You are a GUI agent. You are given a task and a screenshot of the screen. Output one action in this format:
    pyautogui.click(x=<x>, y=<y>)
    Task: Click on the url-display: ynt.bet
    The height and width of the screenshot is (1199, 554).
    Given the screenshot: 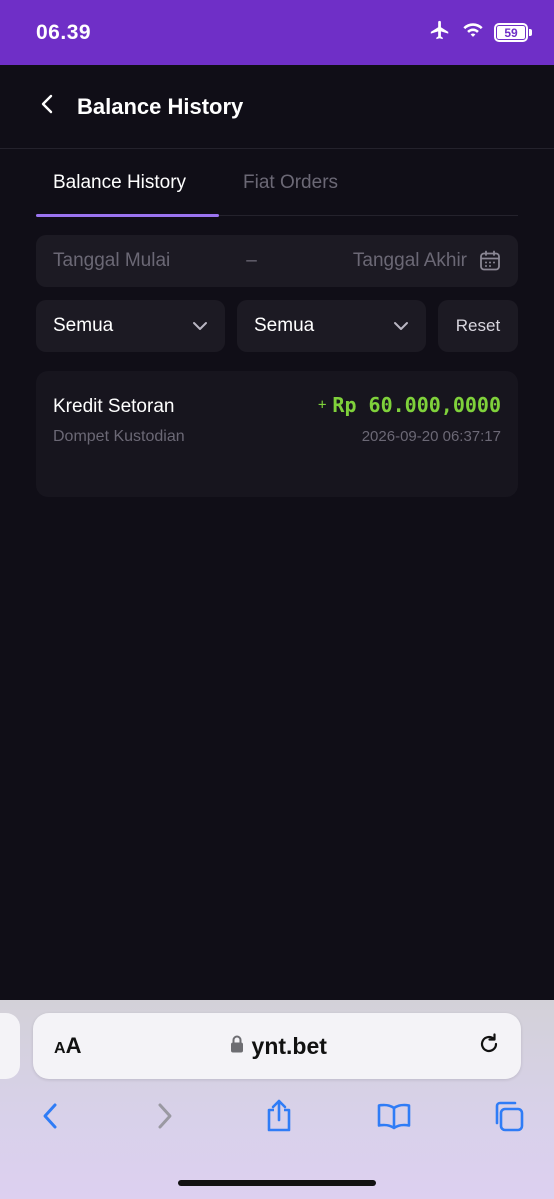 What is the action you would take?
    pyautogui.click(x=278, y=1046)
    